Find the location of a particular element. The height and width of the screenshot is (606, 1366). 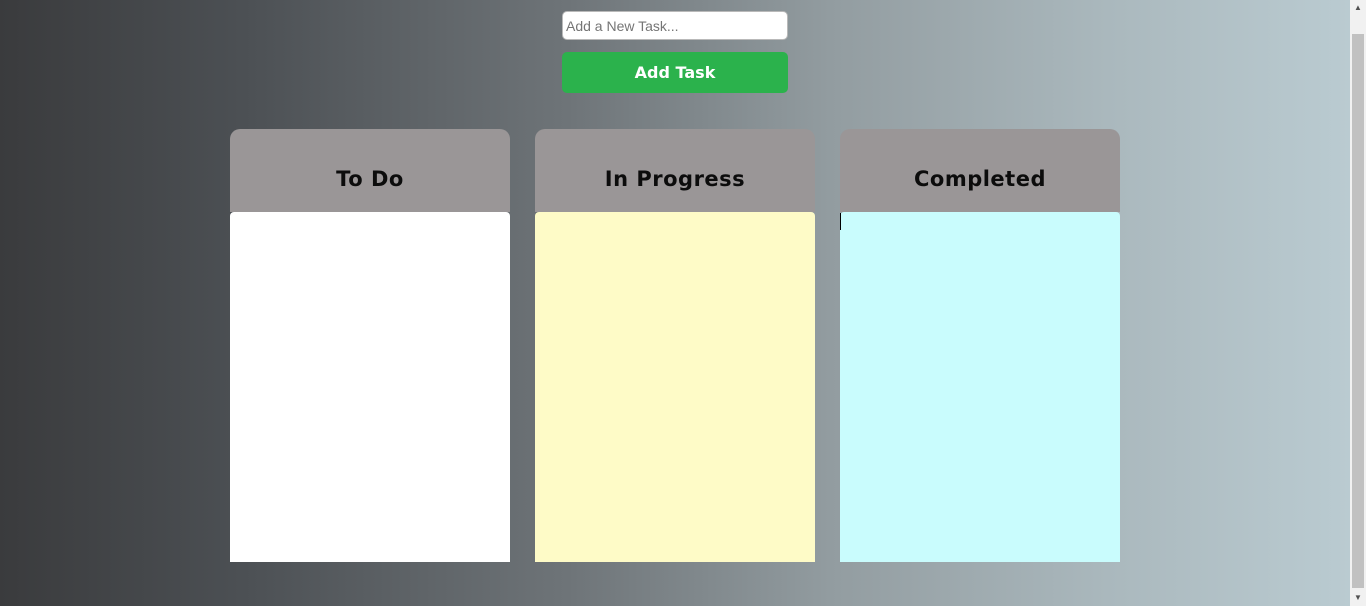

scrollbar-thumb is located at coordinates (1358, 311).